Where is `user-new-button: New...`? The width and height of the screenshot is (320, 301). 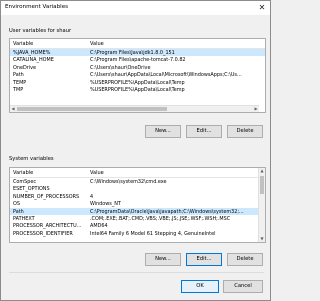
user-new-button: New... is located at coordinates (163, 131).